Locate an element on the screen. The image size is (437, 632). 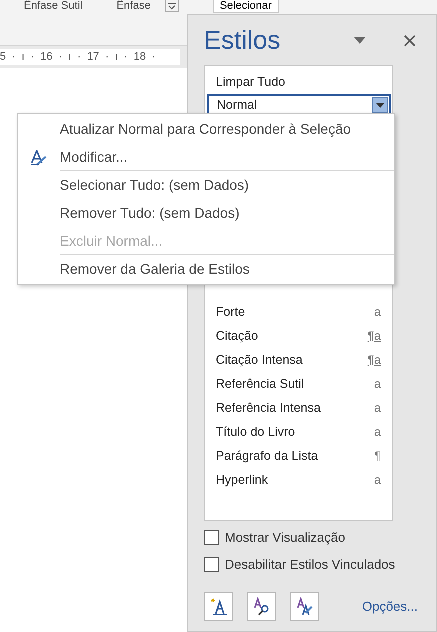
menu-item: Remover da Galeria de Estilos is located at coordinates (206, 269).